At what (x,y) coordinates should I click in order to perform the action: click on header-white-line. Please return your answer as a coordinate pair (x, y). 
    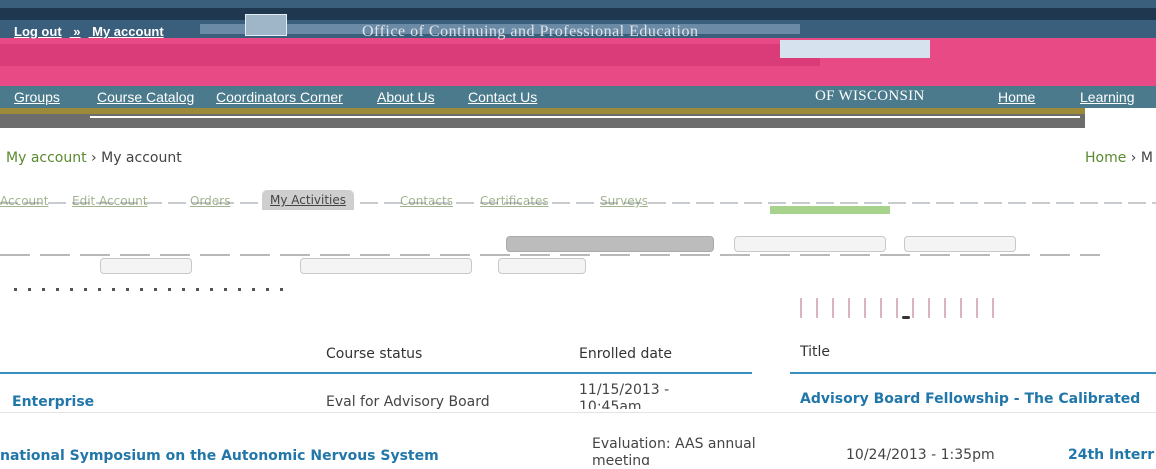
    Looking at the image, I should click on (585, 117).